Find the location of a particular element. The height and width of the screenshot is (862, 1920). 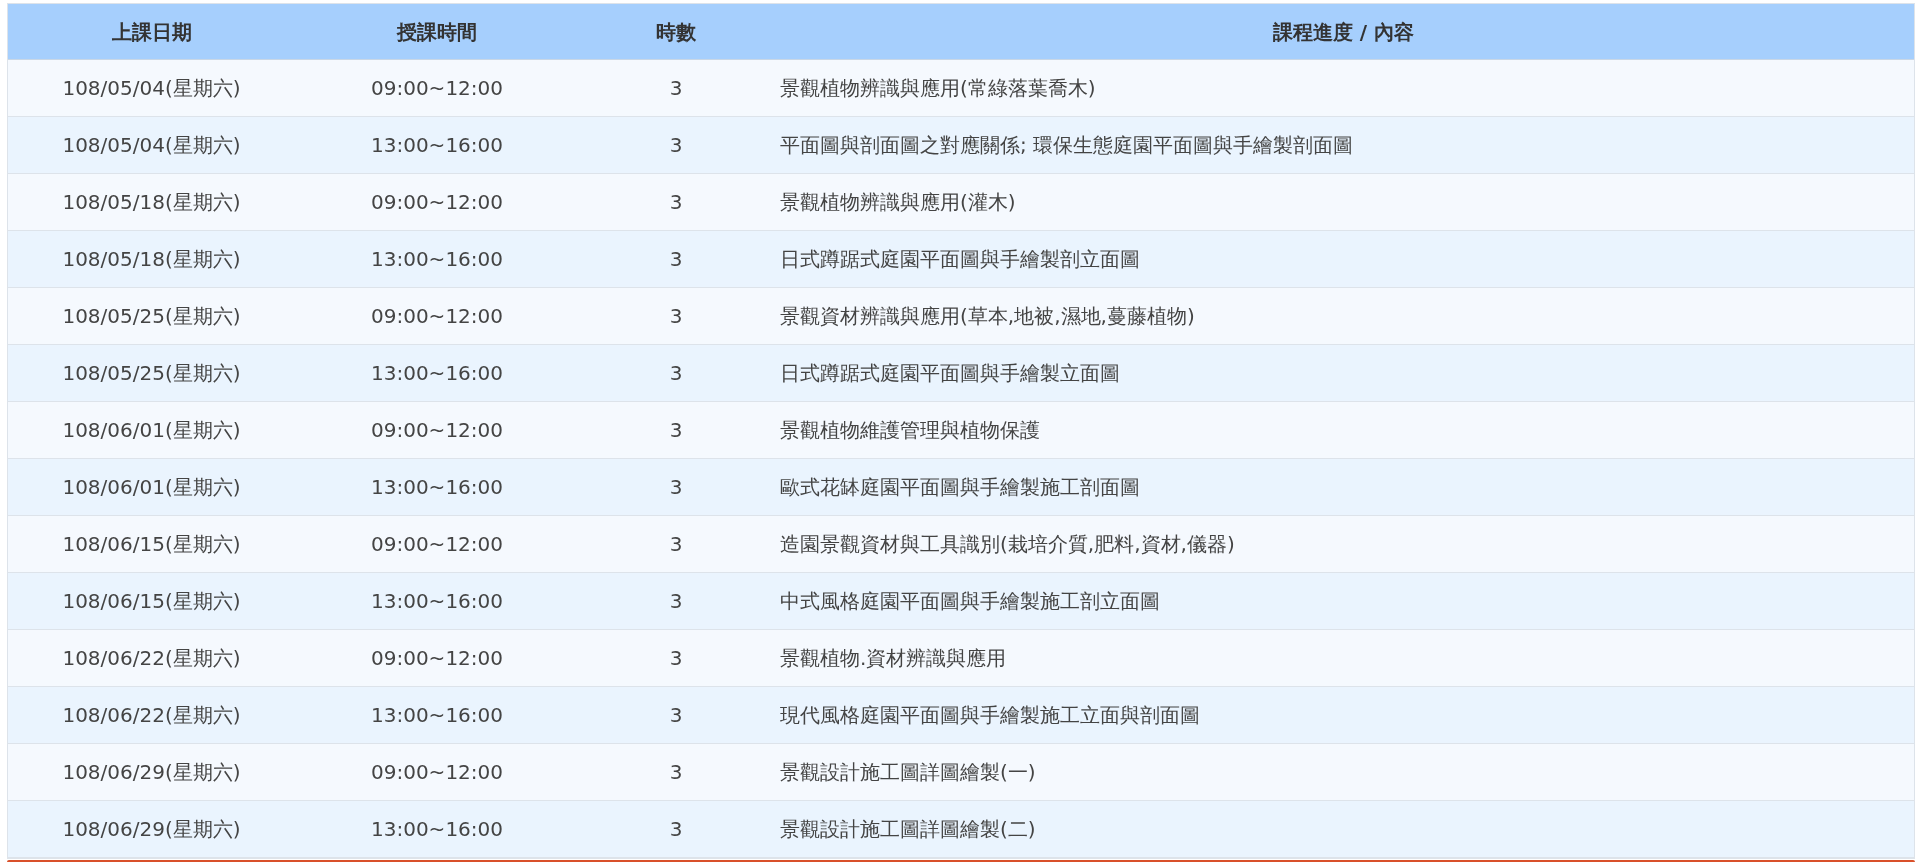

table-cell-text: 日式蹲踞式庭園平面圖與手繪製立面圖 is located at coordinates (950, 373).